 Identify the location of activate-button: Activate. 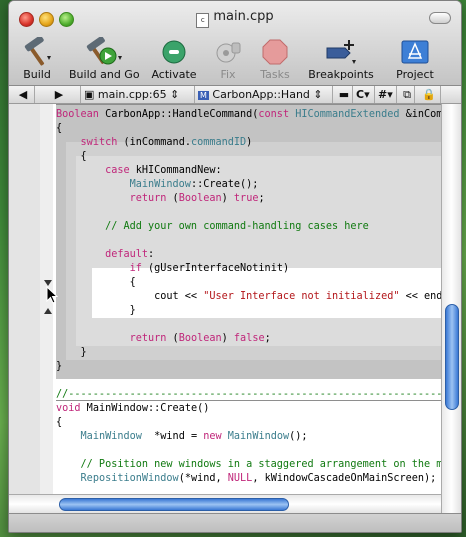
(174, 59).